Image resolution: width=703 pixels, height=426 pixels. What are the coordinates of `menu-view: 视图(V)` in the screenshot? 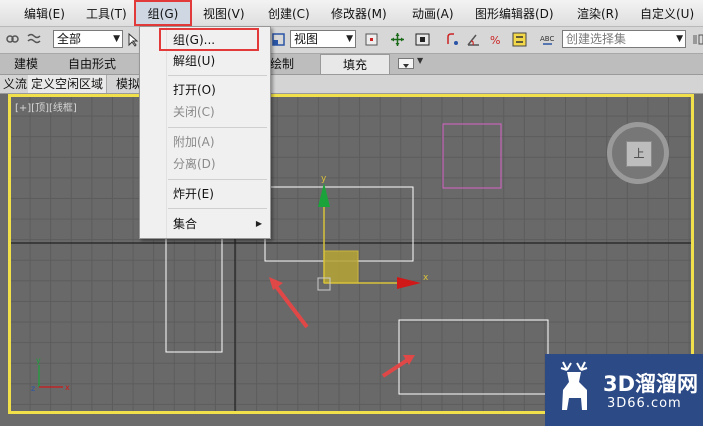 It's located at (224, 13).